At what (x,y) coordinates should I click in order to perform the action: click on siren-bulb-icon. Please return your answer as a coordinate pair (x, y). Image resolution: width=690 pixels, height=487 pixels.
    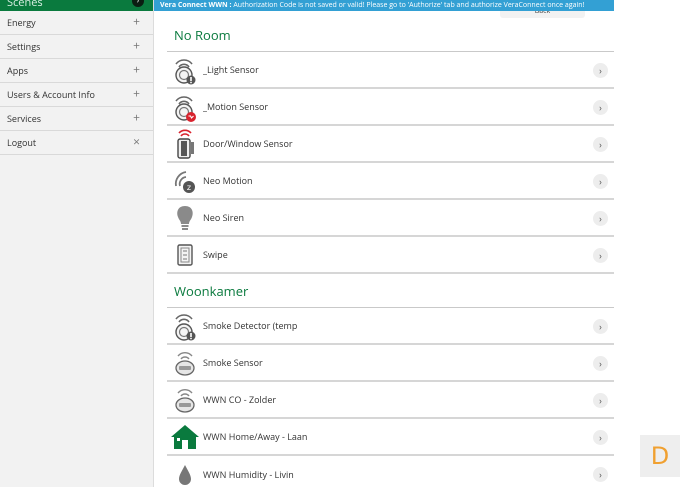
    Looking at the image, I should click on (185, 218).